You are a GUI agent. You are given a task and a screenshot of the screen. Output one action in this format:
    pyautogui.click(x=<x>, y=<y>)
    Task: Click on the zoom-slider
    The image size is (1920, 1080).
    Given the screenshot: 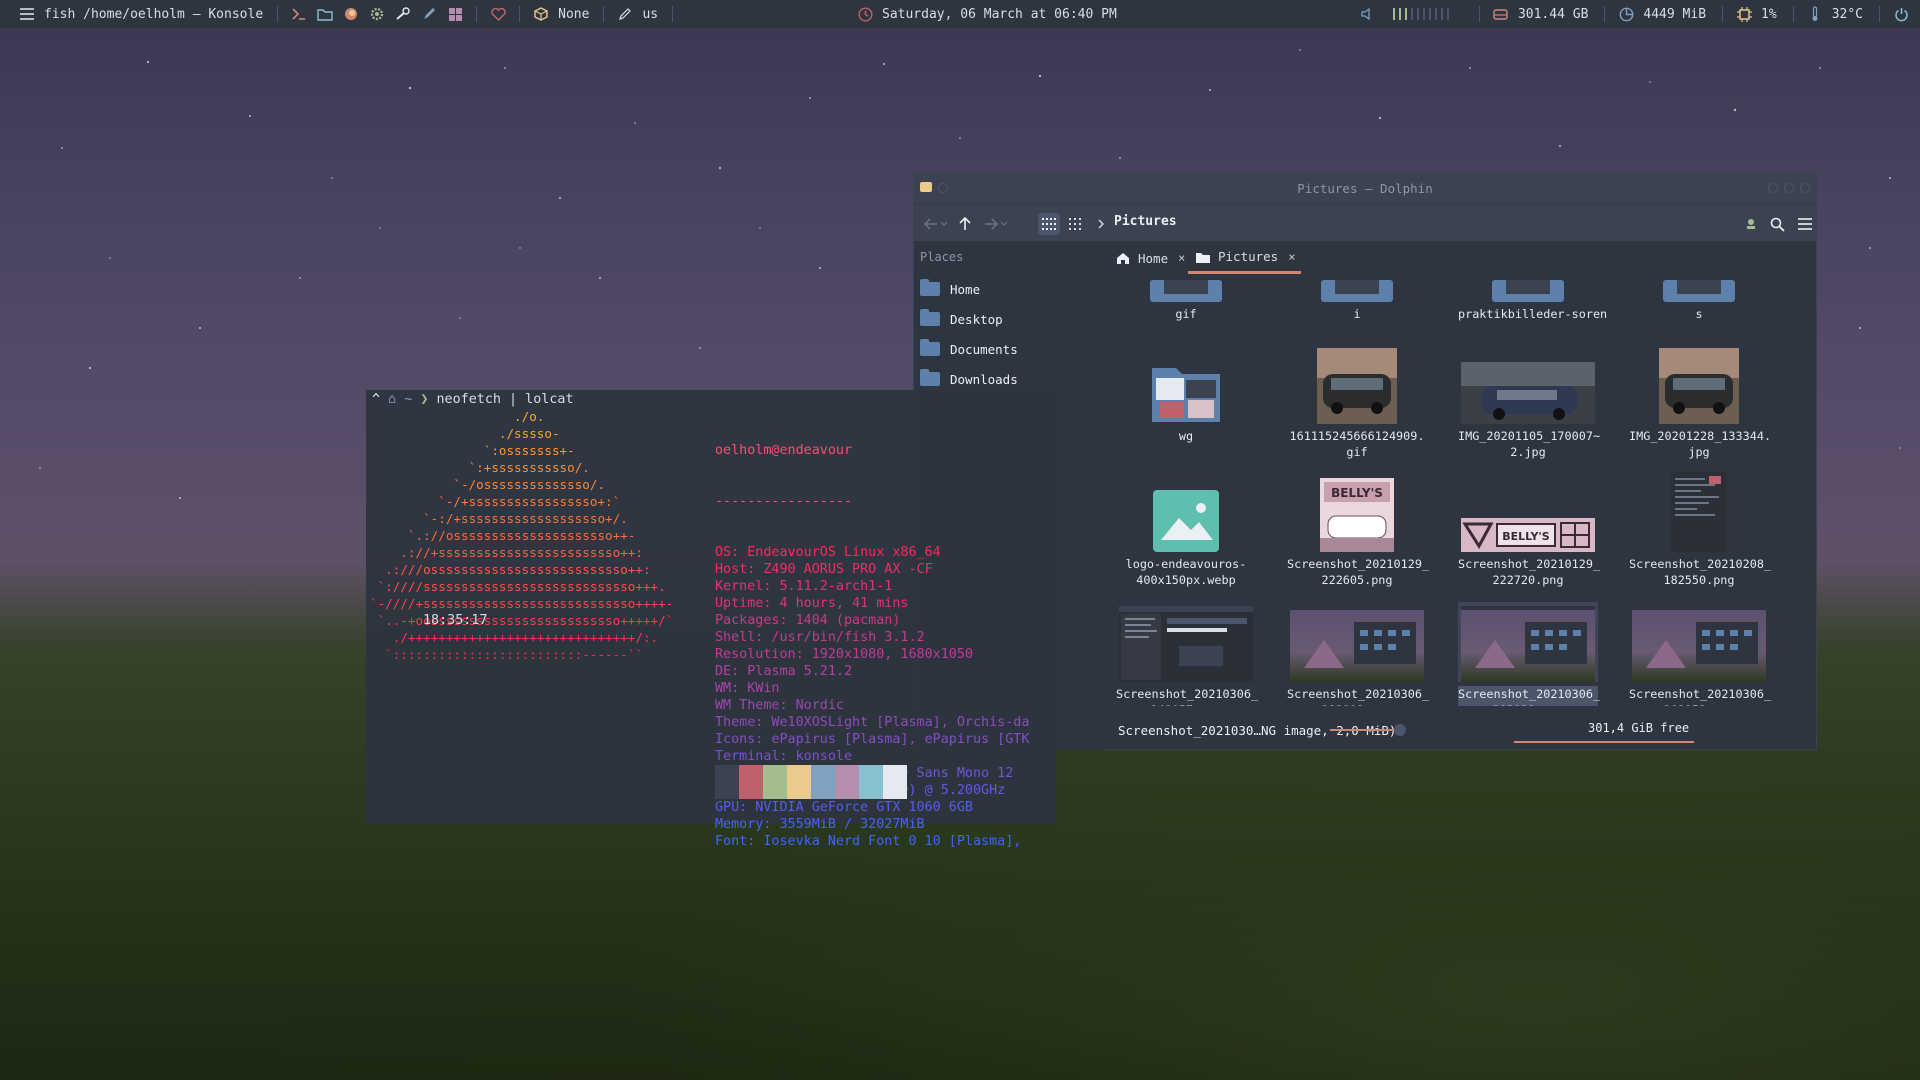 What is the action you would take?
    pyautogui.click(x=1365, y=730)
    